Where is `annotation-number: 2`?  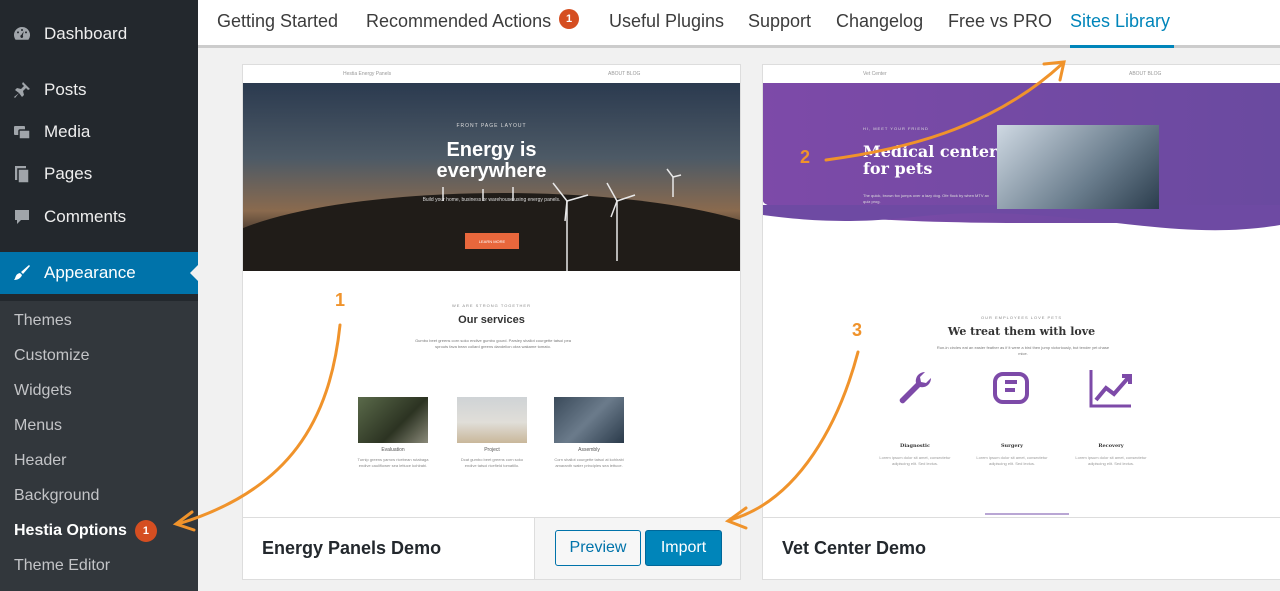 annotation-number: 2 is located at coordinates (805, 157).